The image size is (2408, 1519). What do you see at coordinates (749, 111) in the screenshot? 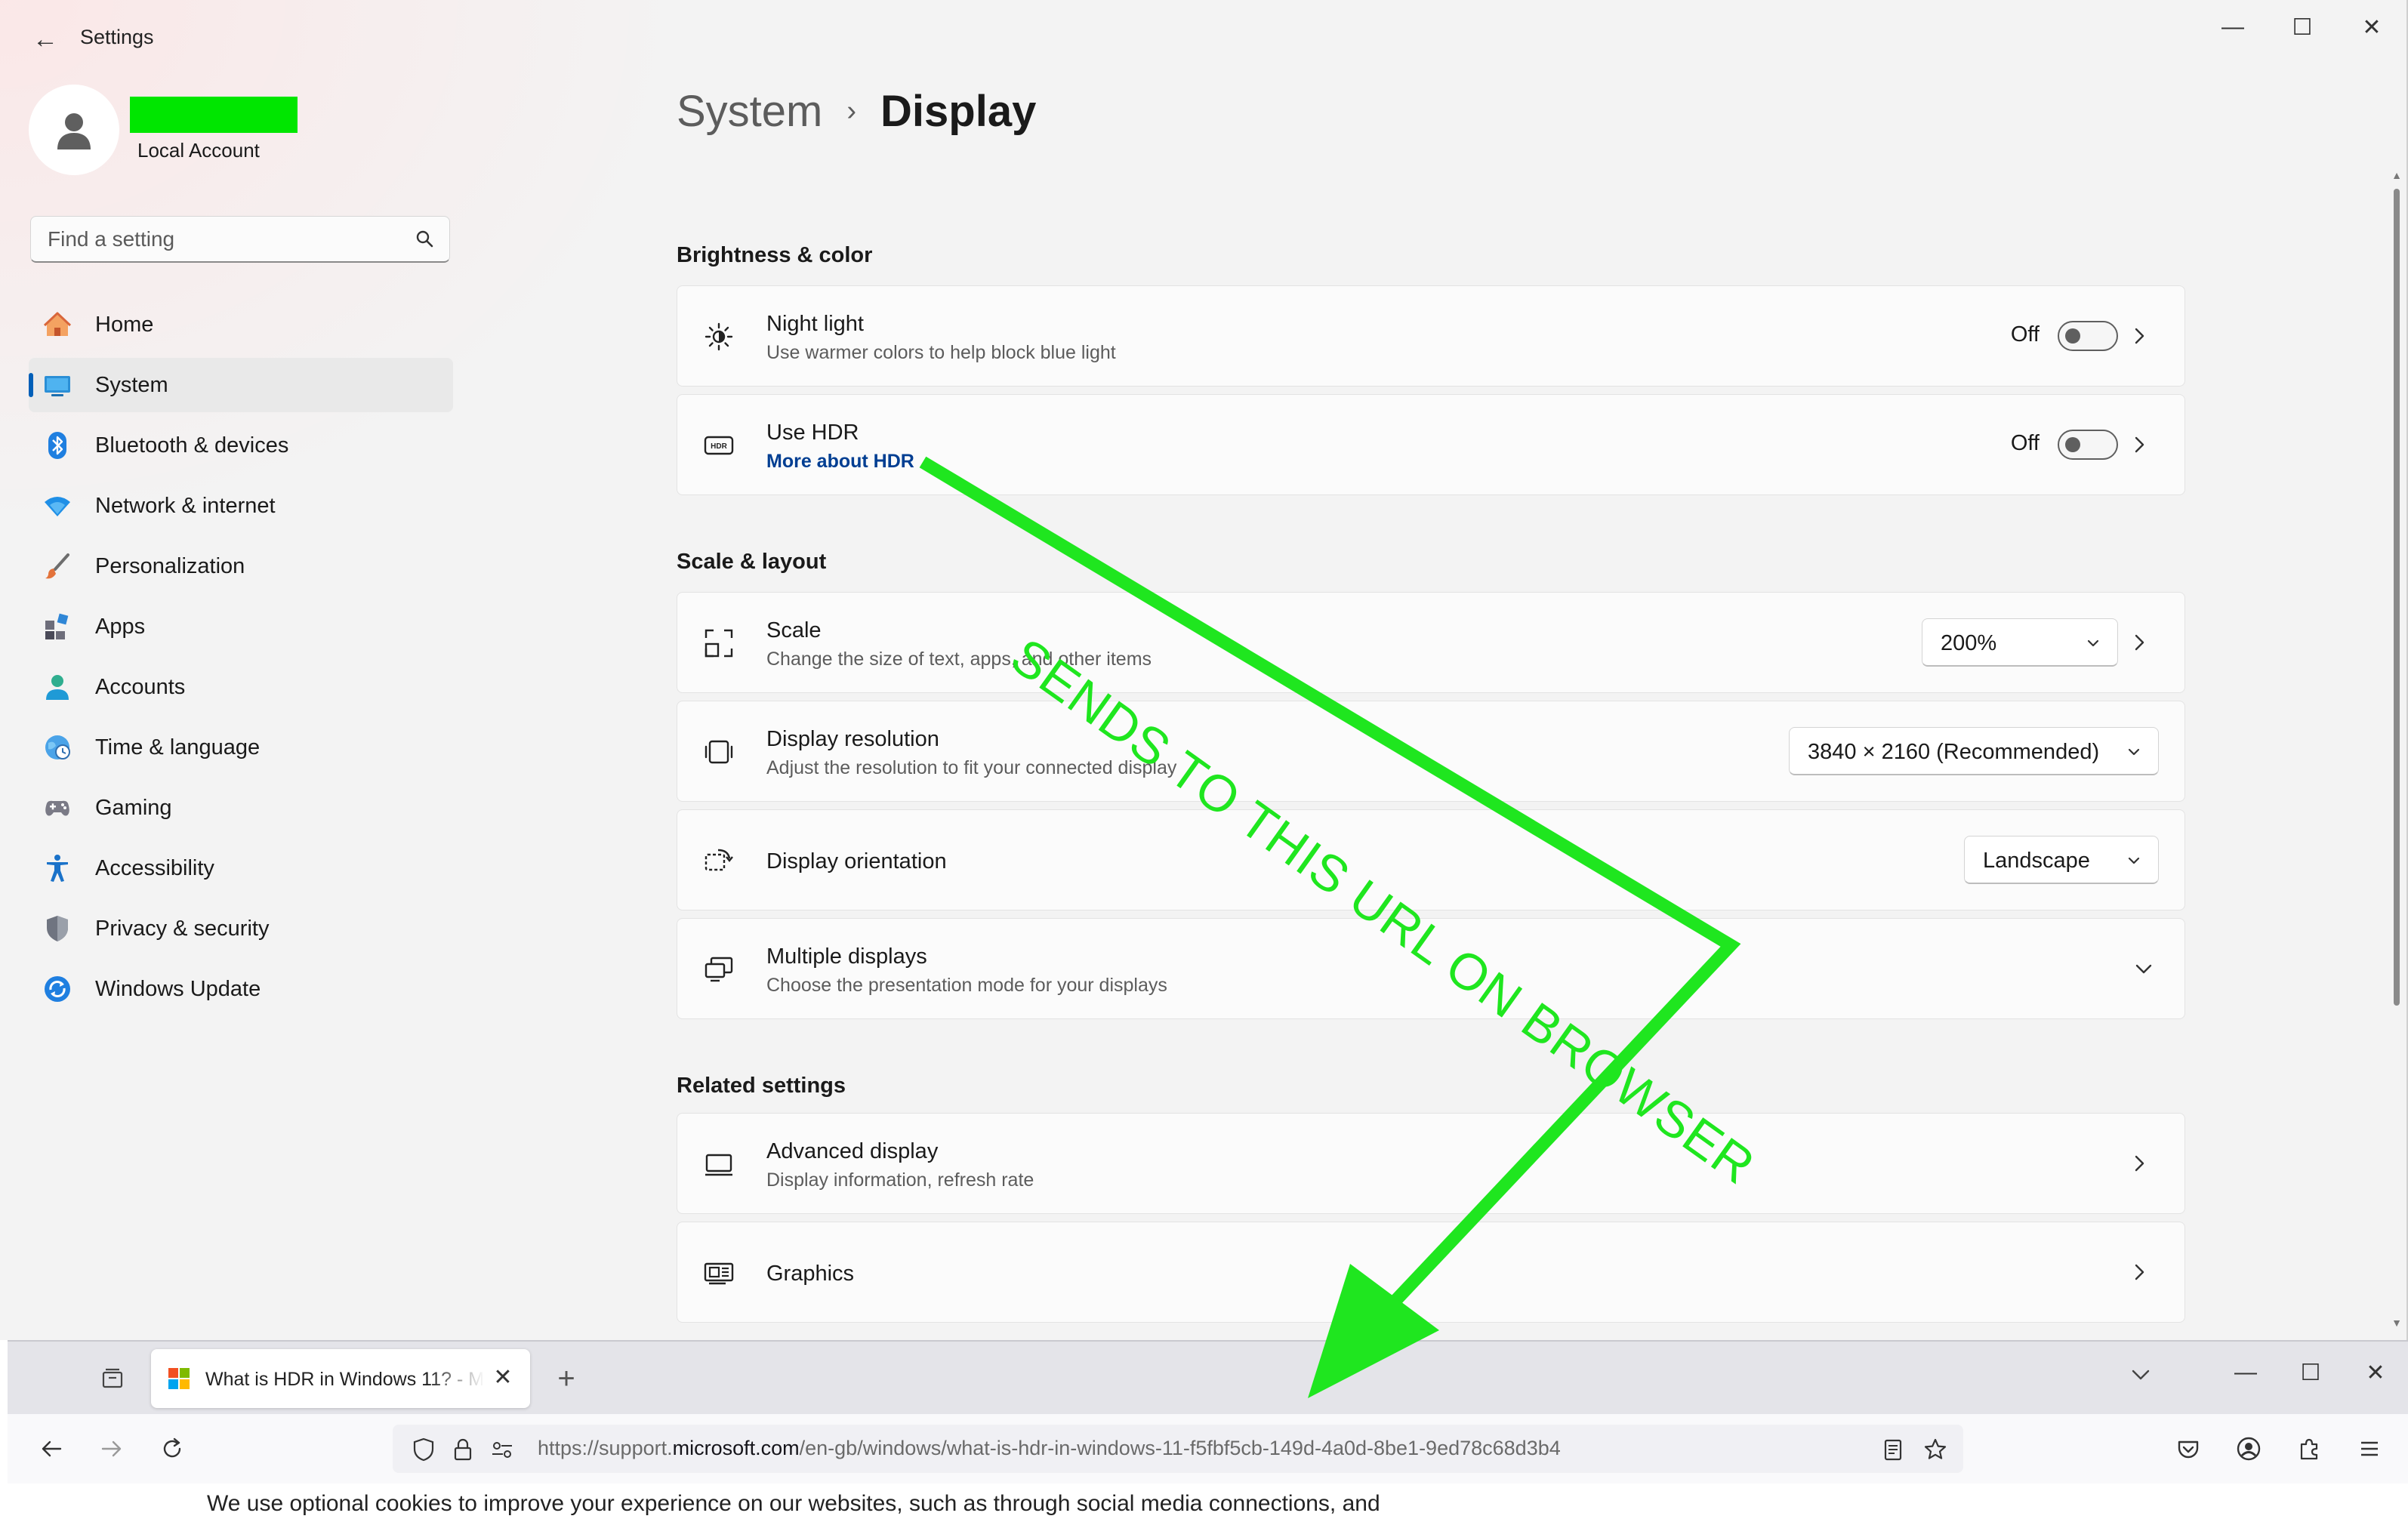
I see `breadcrumb-parent: System` at bounding box center [749, 111].